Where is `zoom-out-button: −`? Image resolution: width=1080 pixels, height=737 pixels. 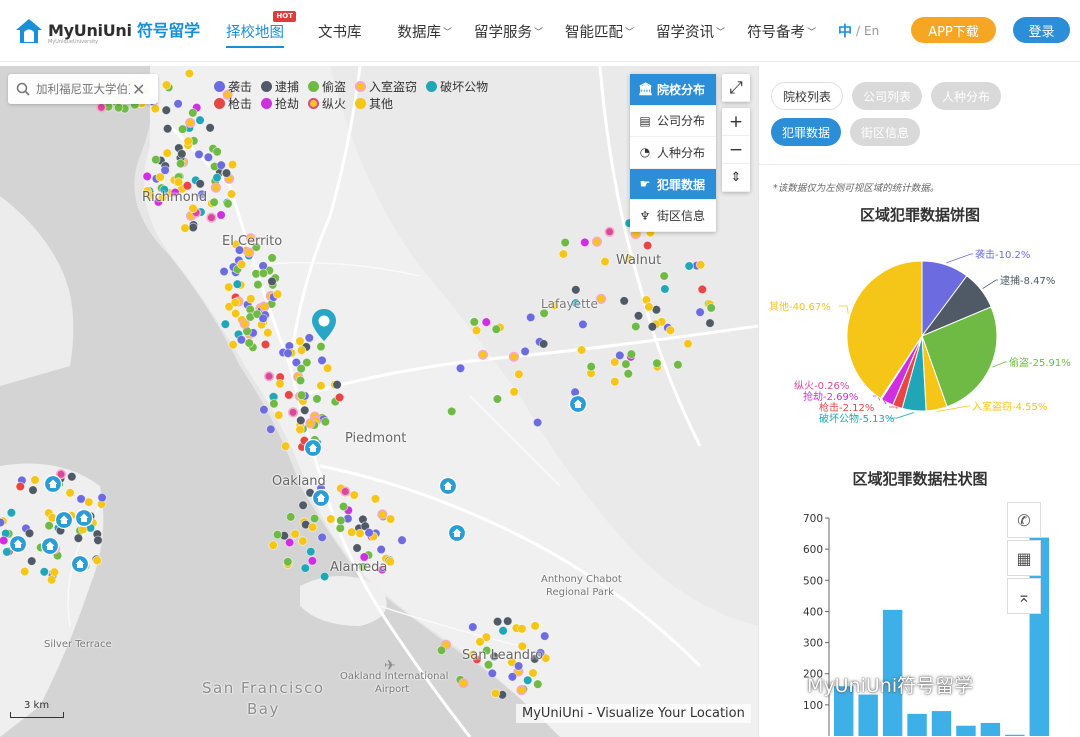
zoom-out-button: − is located at coordinates (736, 150).